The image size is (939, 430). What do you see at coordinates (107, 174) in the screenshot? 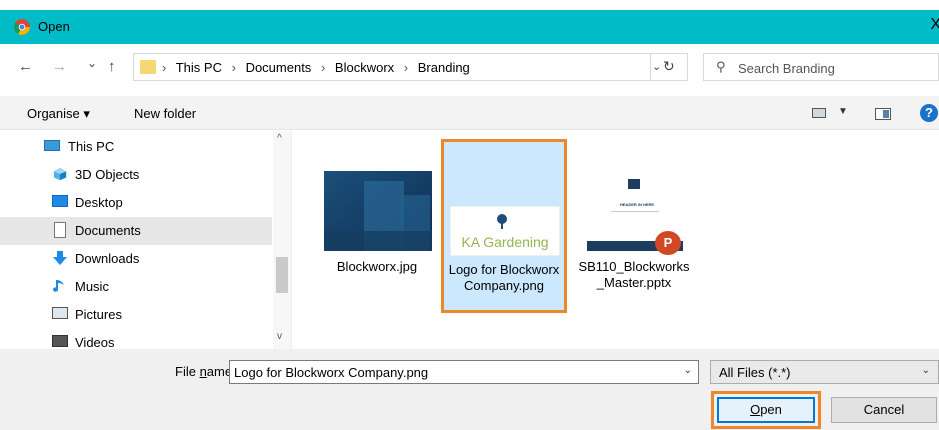
I see `sidebar-item-label: 3D Objects` at bounding box center [107, 174].